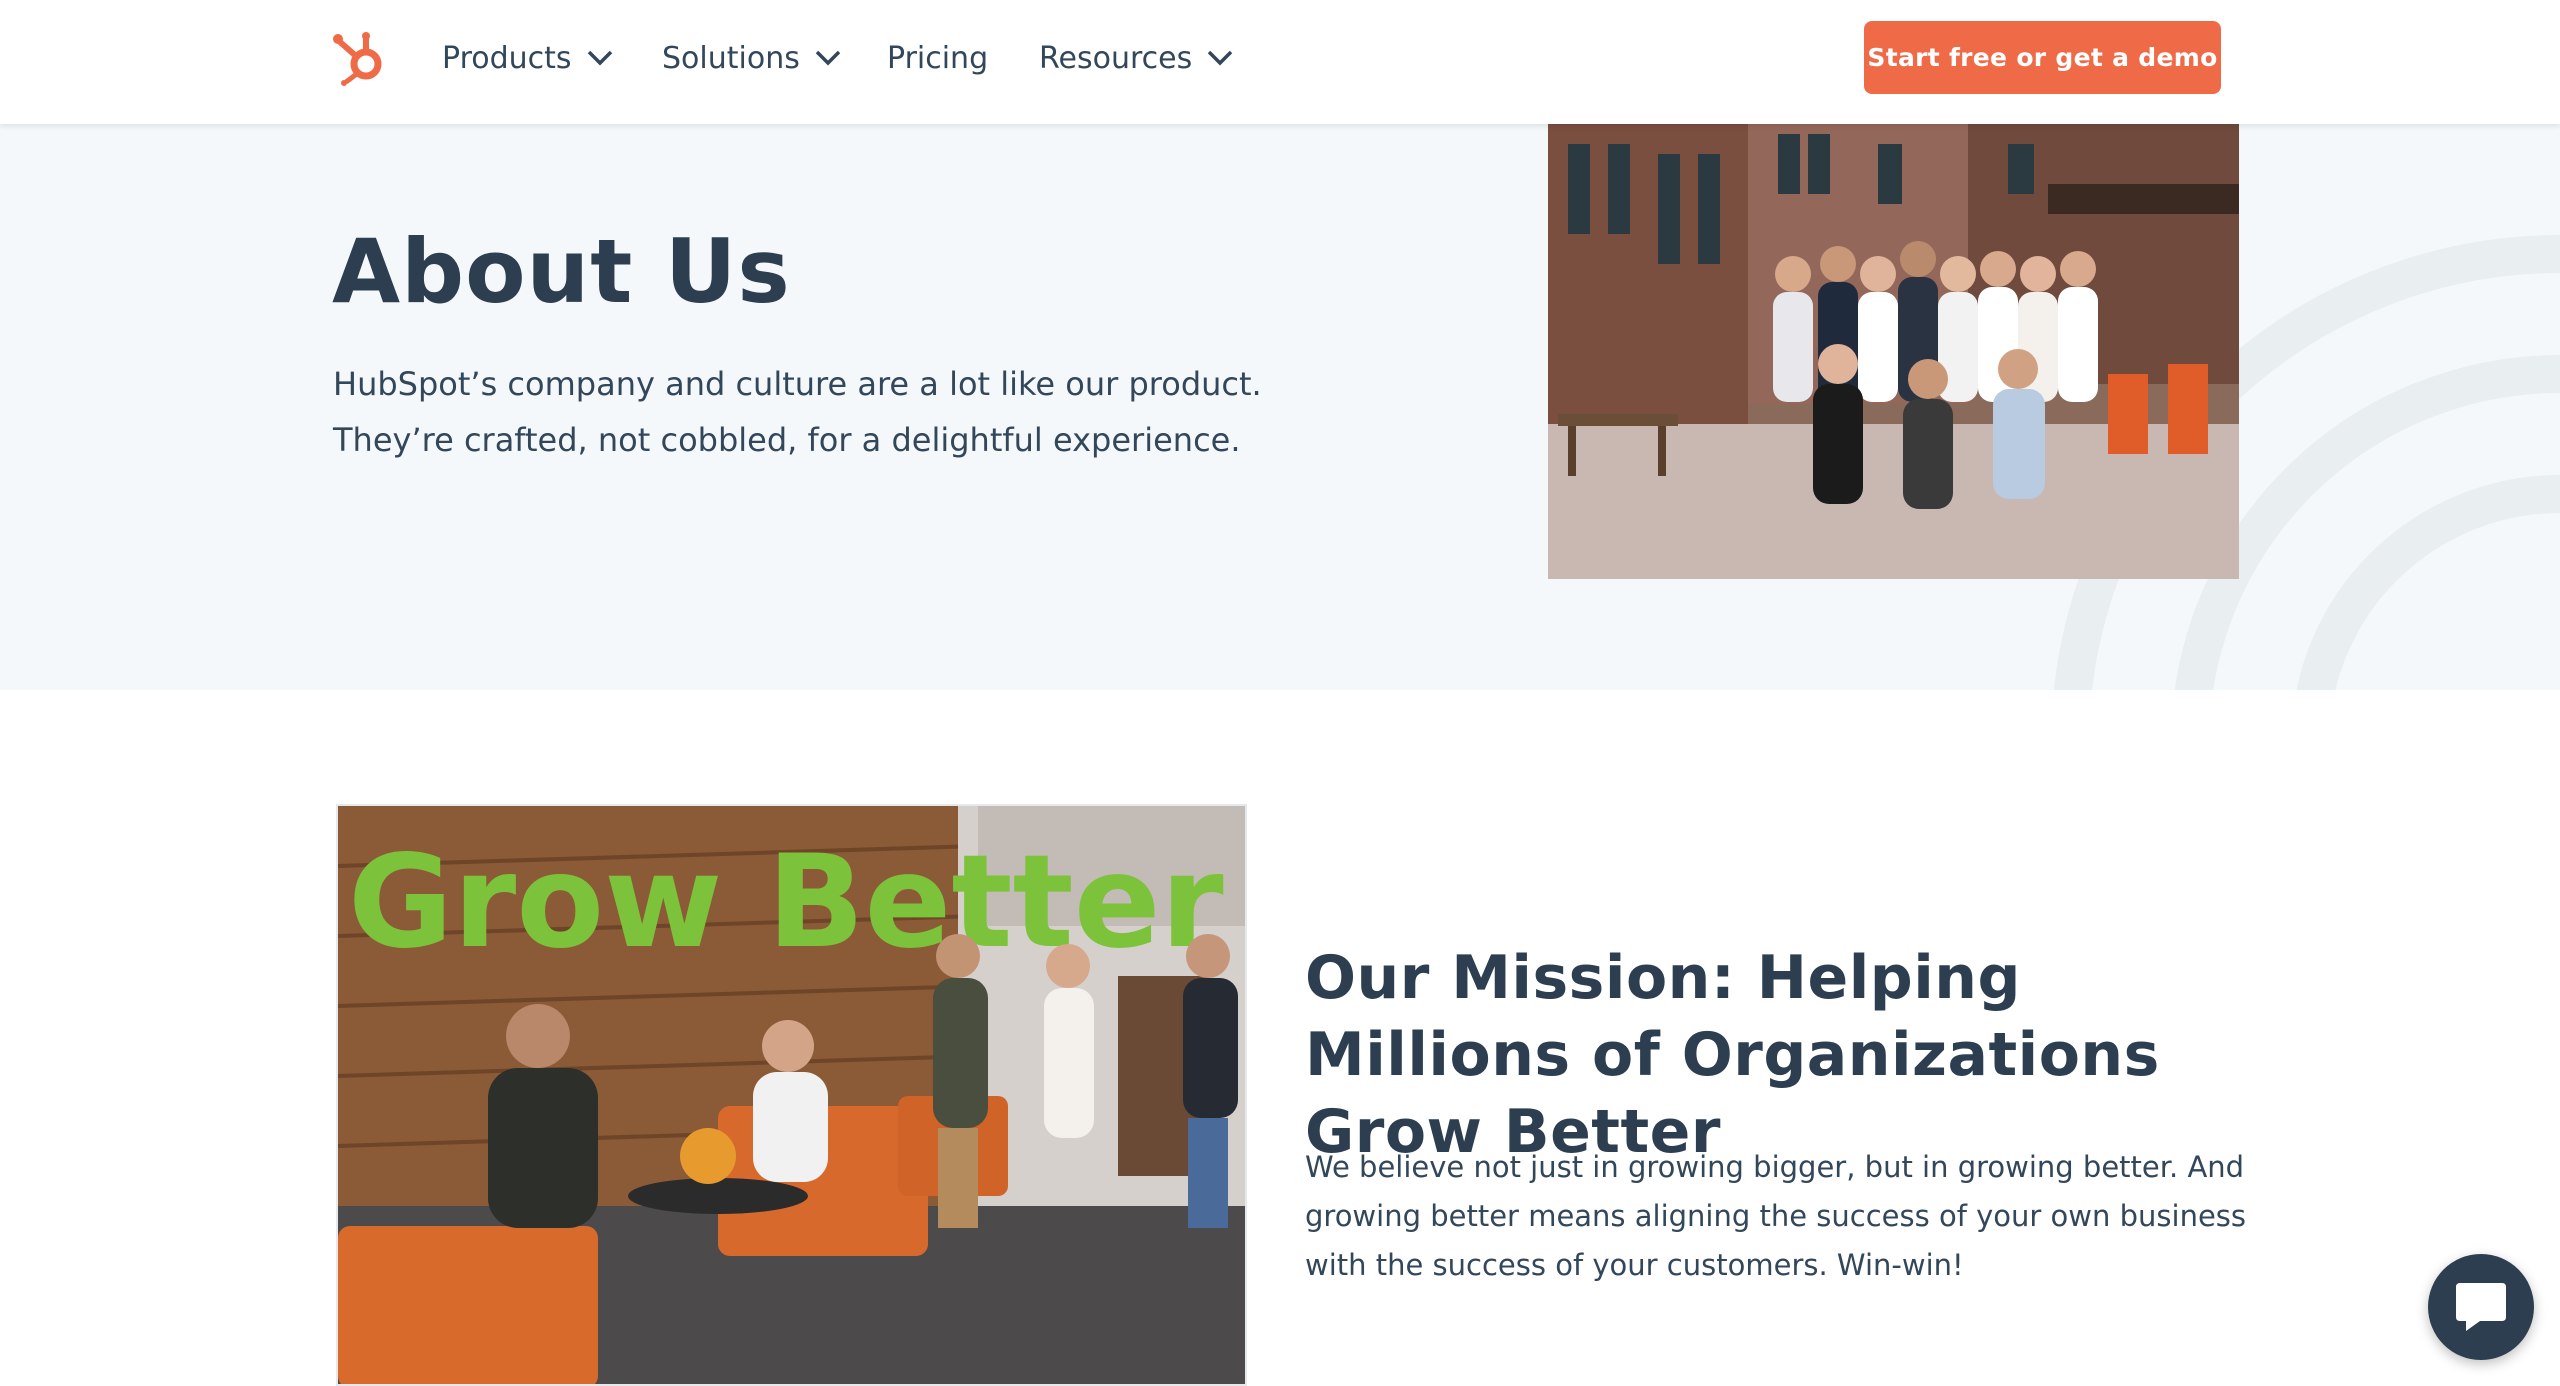 This screenshot has width=2560, height=1386. What do you see at coordinates (561, 271) in the screenshot?
I see `page-title: About Us` at bounding box center [561, 271].